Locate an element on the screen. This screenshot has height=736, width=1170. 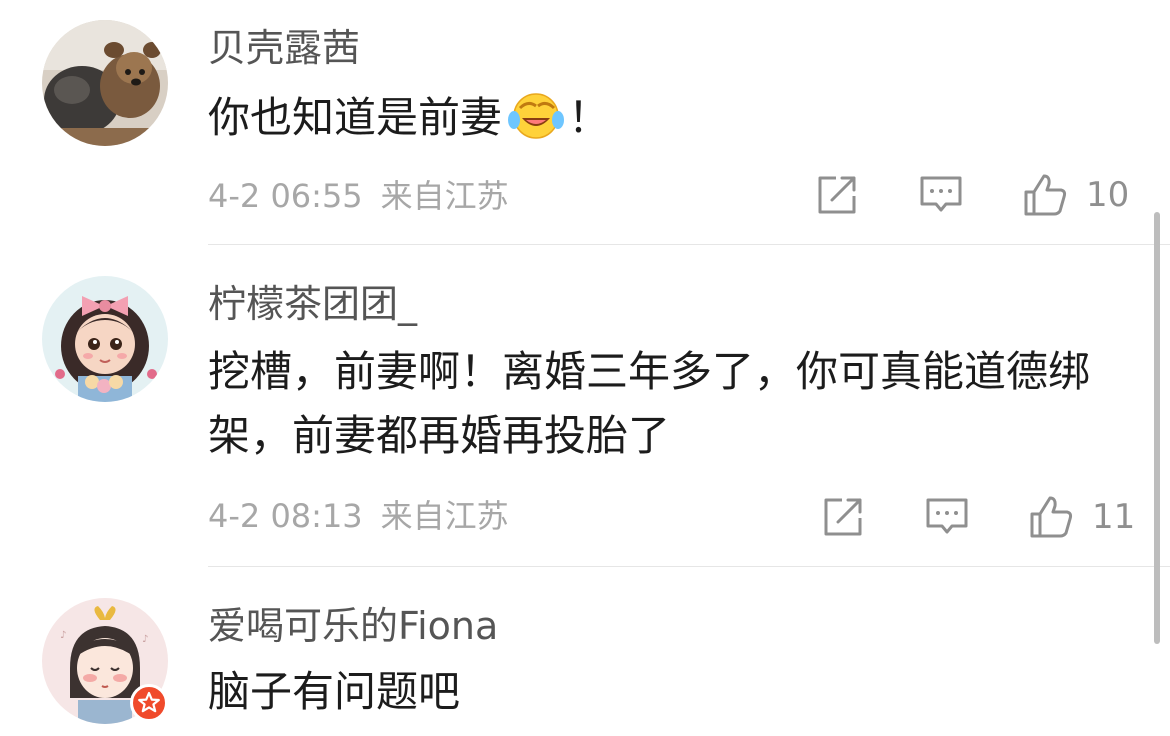
star-badge-icon is located at coordinates (149, 702).